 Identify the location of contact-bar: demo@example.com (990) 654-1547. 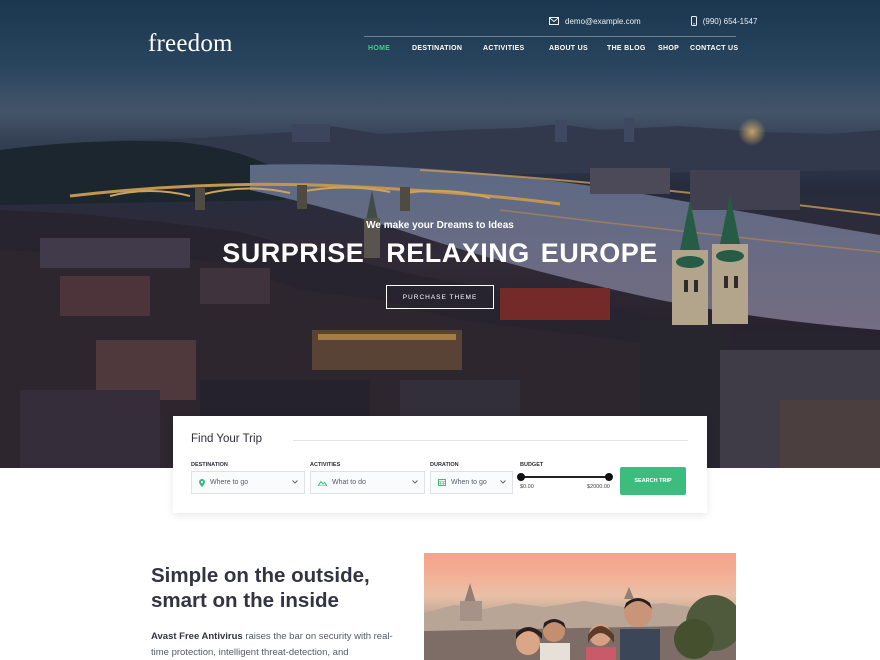
(653, 21).